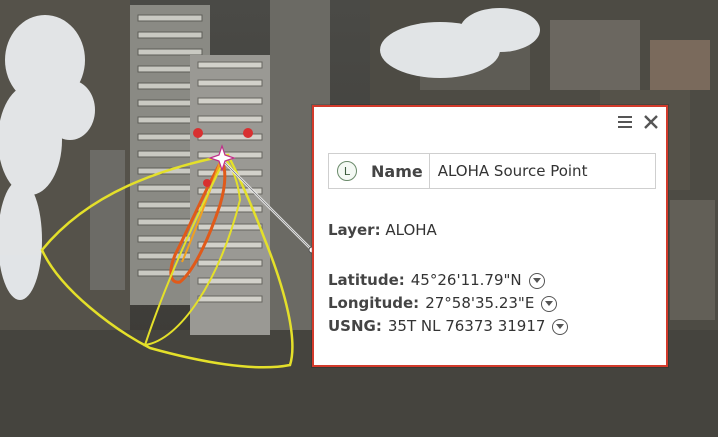 The width and height of the screenshot is (718, 437). I want to click on latitude-row: Latitude: 45°26'11.79"N, so click(448, 280).